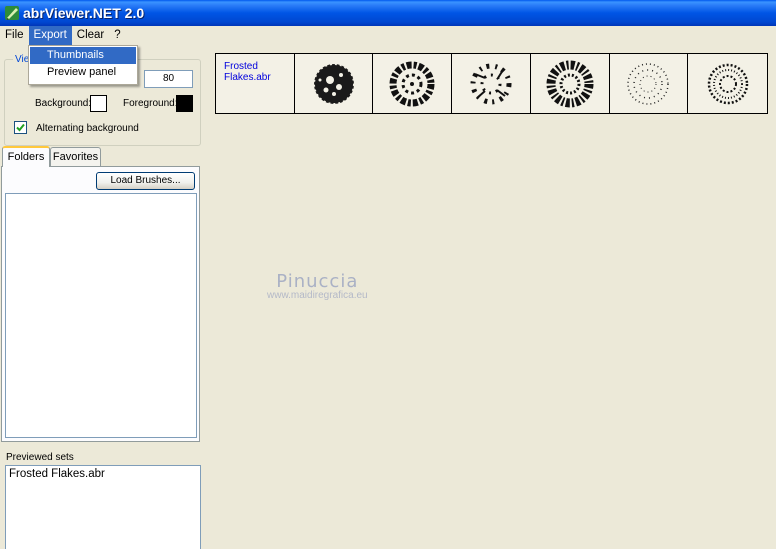 Image resolution: width=776 pixels, height=549 pixels. What do you see at coordinates (83, 72) in the screenshot?
I see `menu-item-preview-panel: Preview panel` at bounding box center [83, 72].